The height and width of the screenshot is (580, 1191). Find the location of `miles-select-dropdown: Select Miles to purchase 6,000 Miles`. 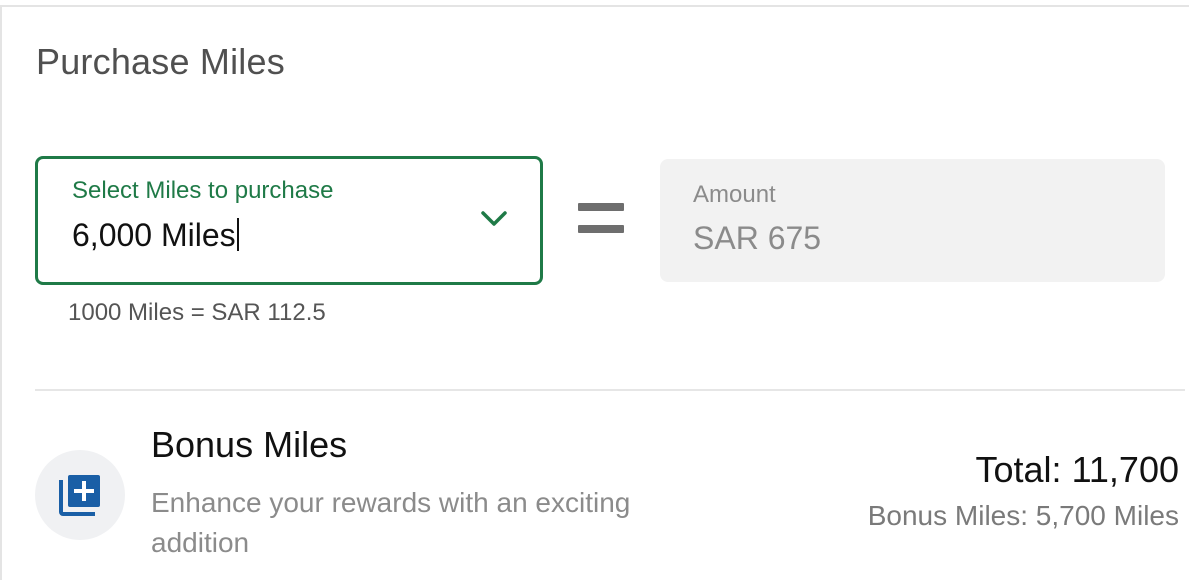

miles-select-dropdown: Select Miles to purchase 6,000 Miles is located at coordinates (289, 220).